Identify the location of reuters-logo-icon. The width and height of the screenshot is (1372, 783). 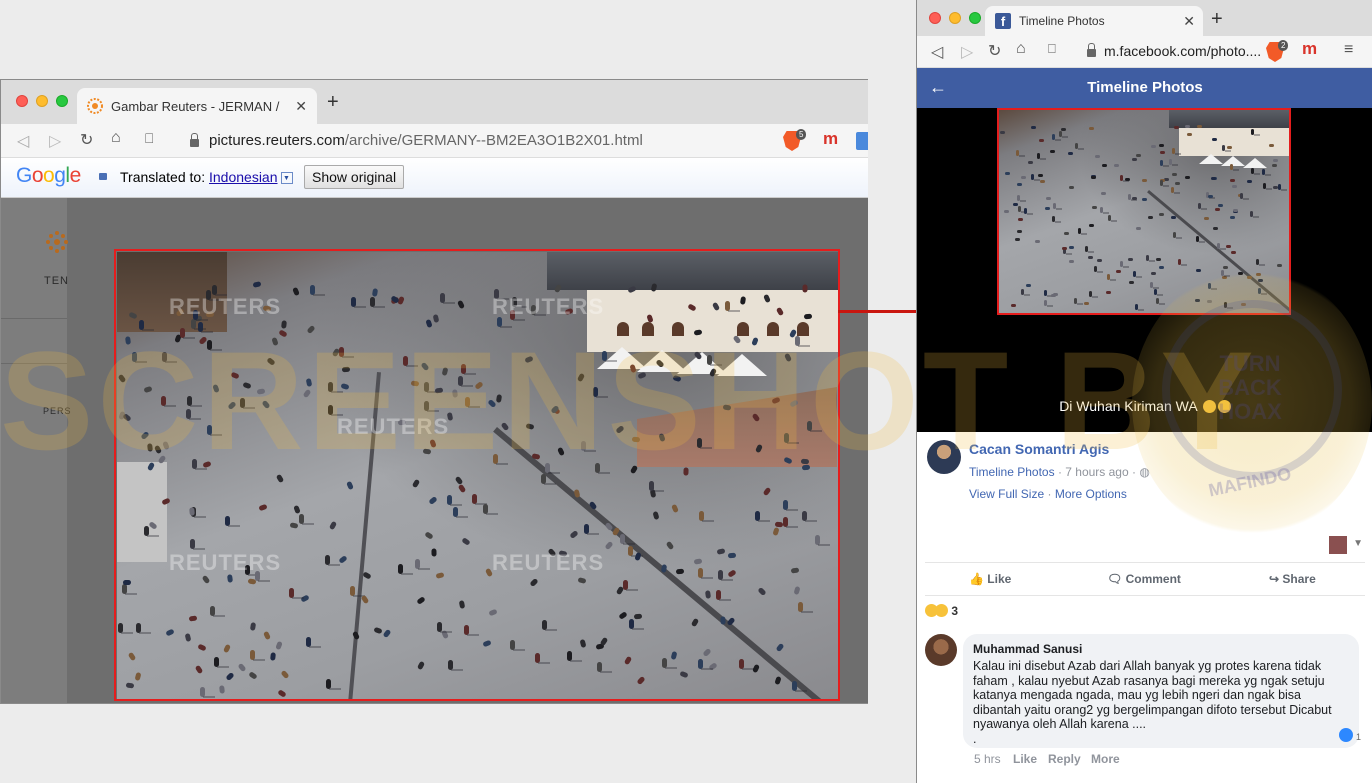
(57, 242).